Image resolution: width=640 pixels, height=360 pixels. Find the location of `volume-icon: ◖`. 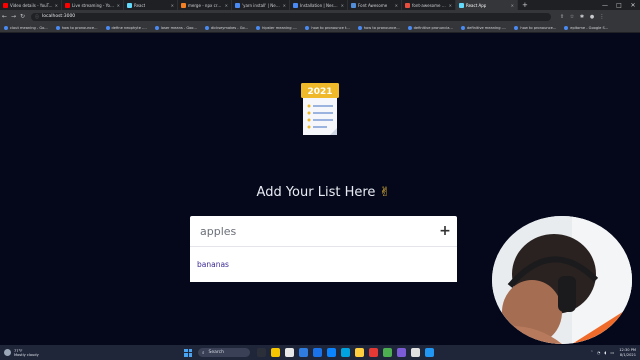

volume-icon: ◖ is located at coordinates (605, 352).